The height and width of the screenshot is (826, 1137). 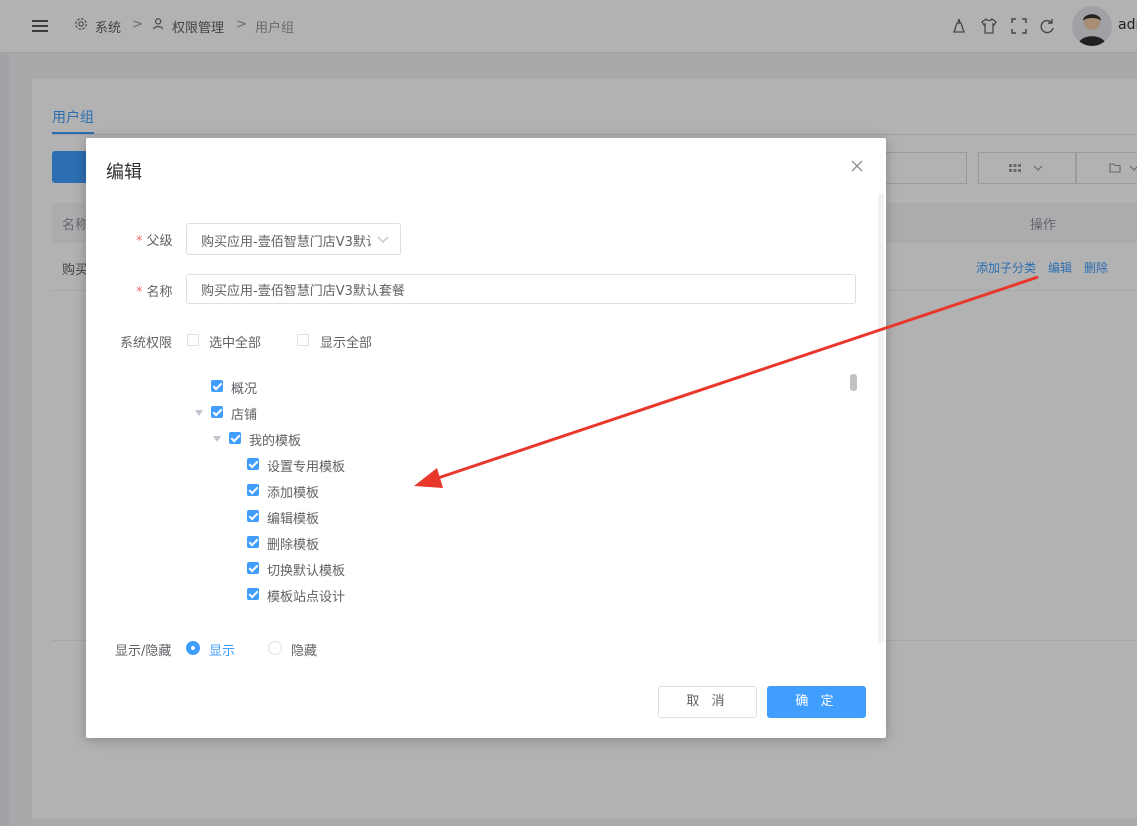 What do you see at coordinates (881, 418) in the screenshot?
I see `dialog-scrollbar` at bounding box center [881, 418].